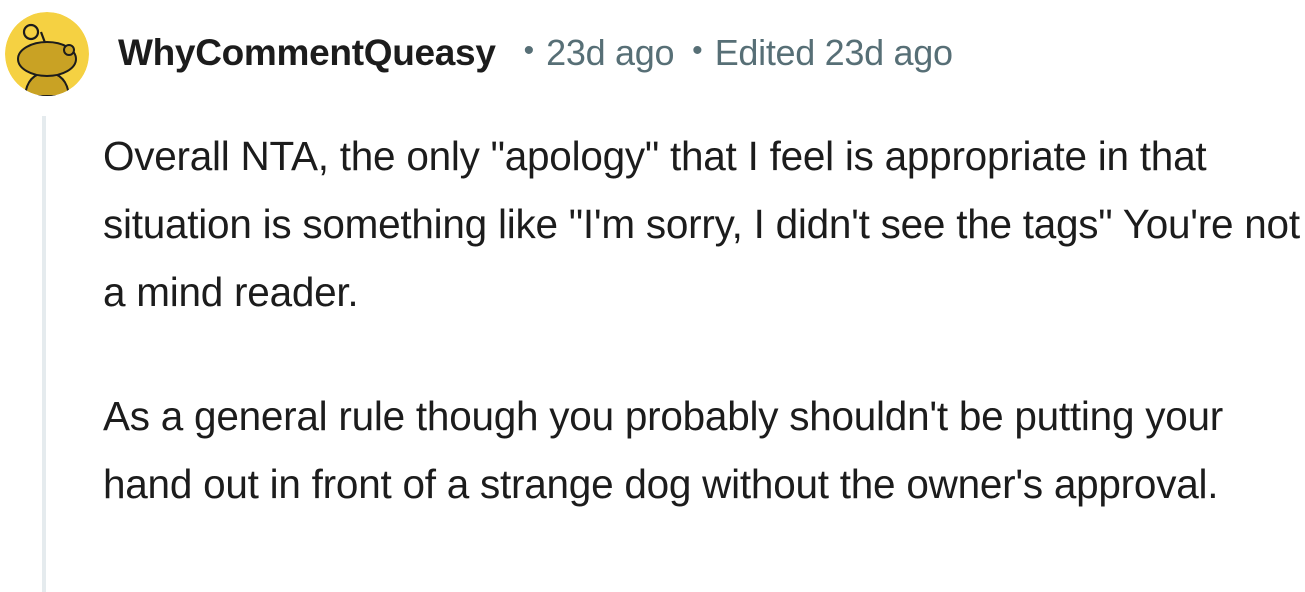 Image resolution: width=1305 pixels, height=592 pixels. Describe the element at coordinates (610, 53) in the screenshot. I see `comment-timestamp: 23d ago` at that location.